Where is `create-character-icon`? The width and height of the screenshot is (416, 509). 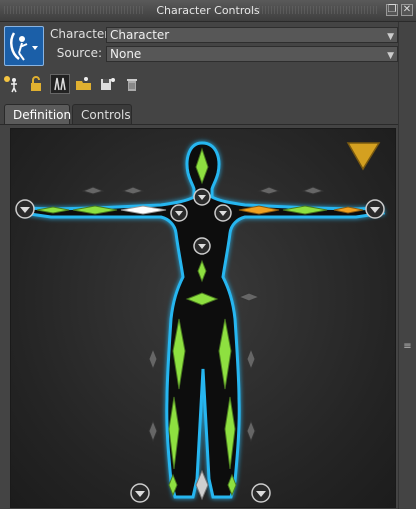 create-character-icon is located at coordinates (12, 84).